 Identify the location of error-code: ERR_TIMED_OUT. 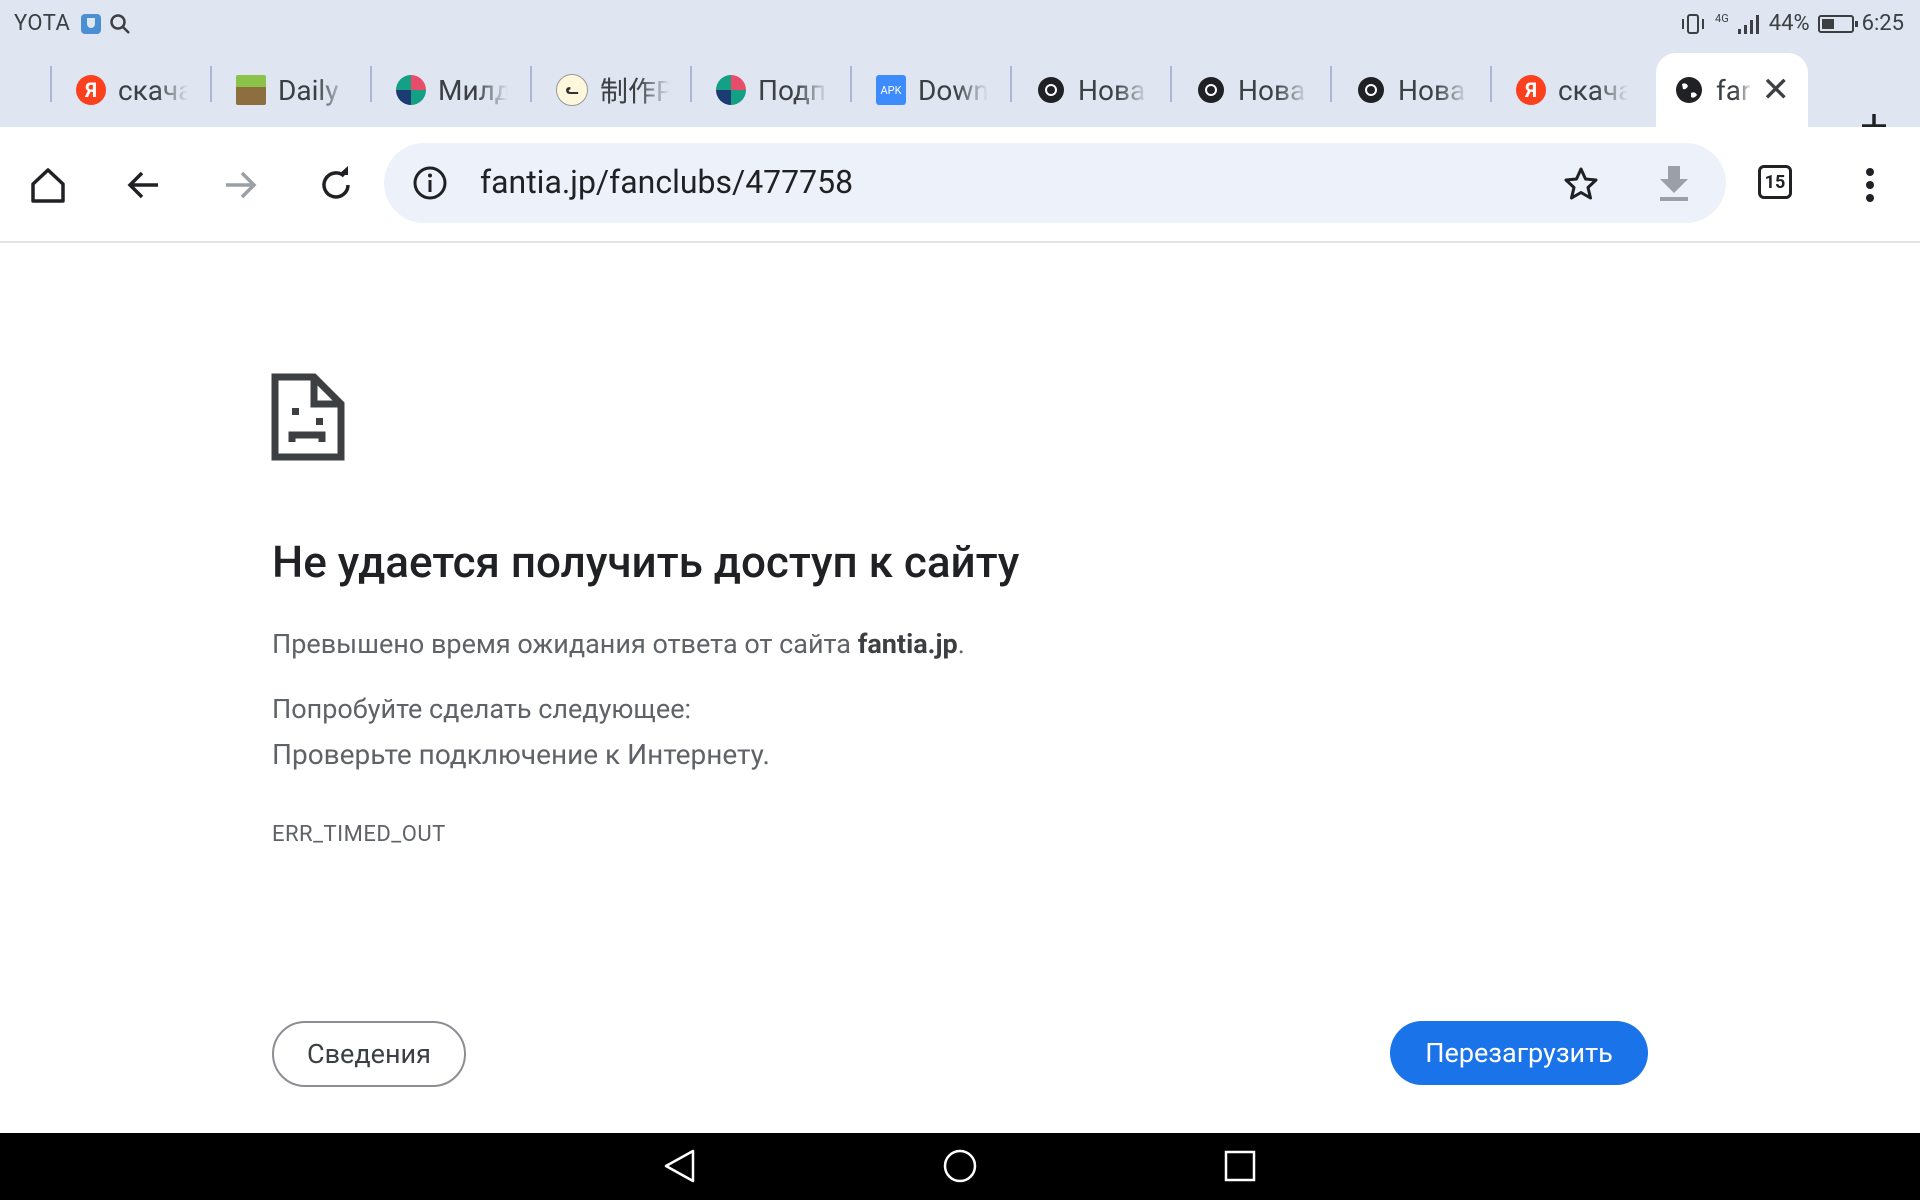
(359, 834).